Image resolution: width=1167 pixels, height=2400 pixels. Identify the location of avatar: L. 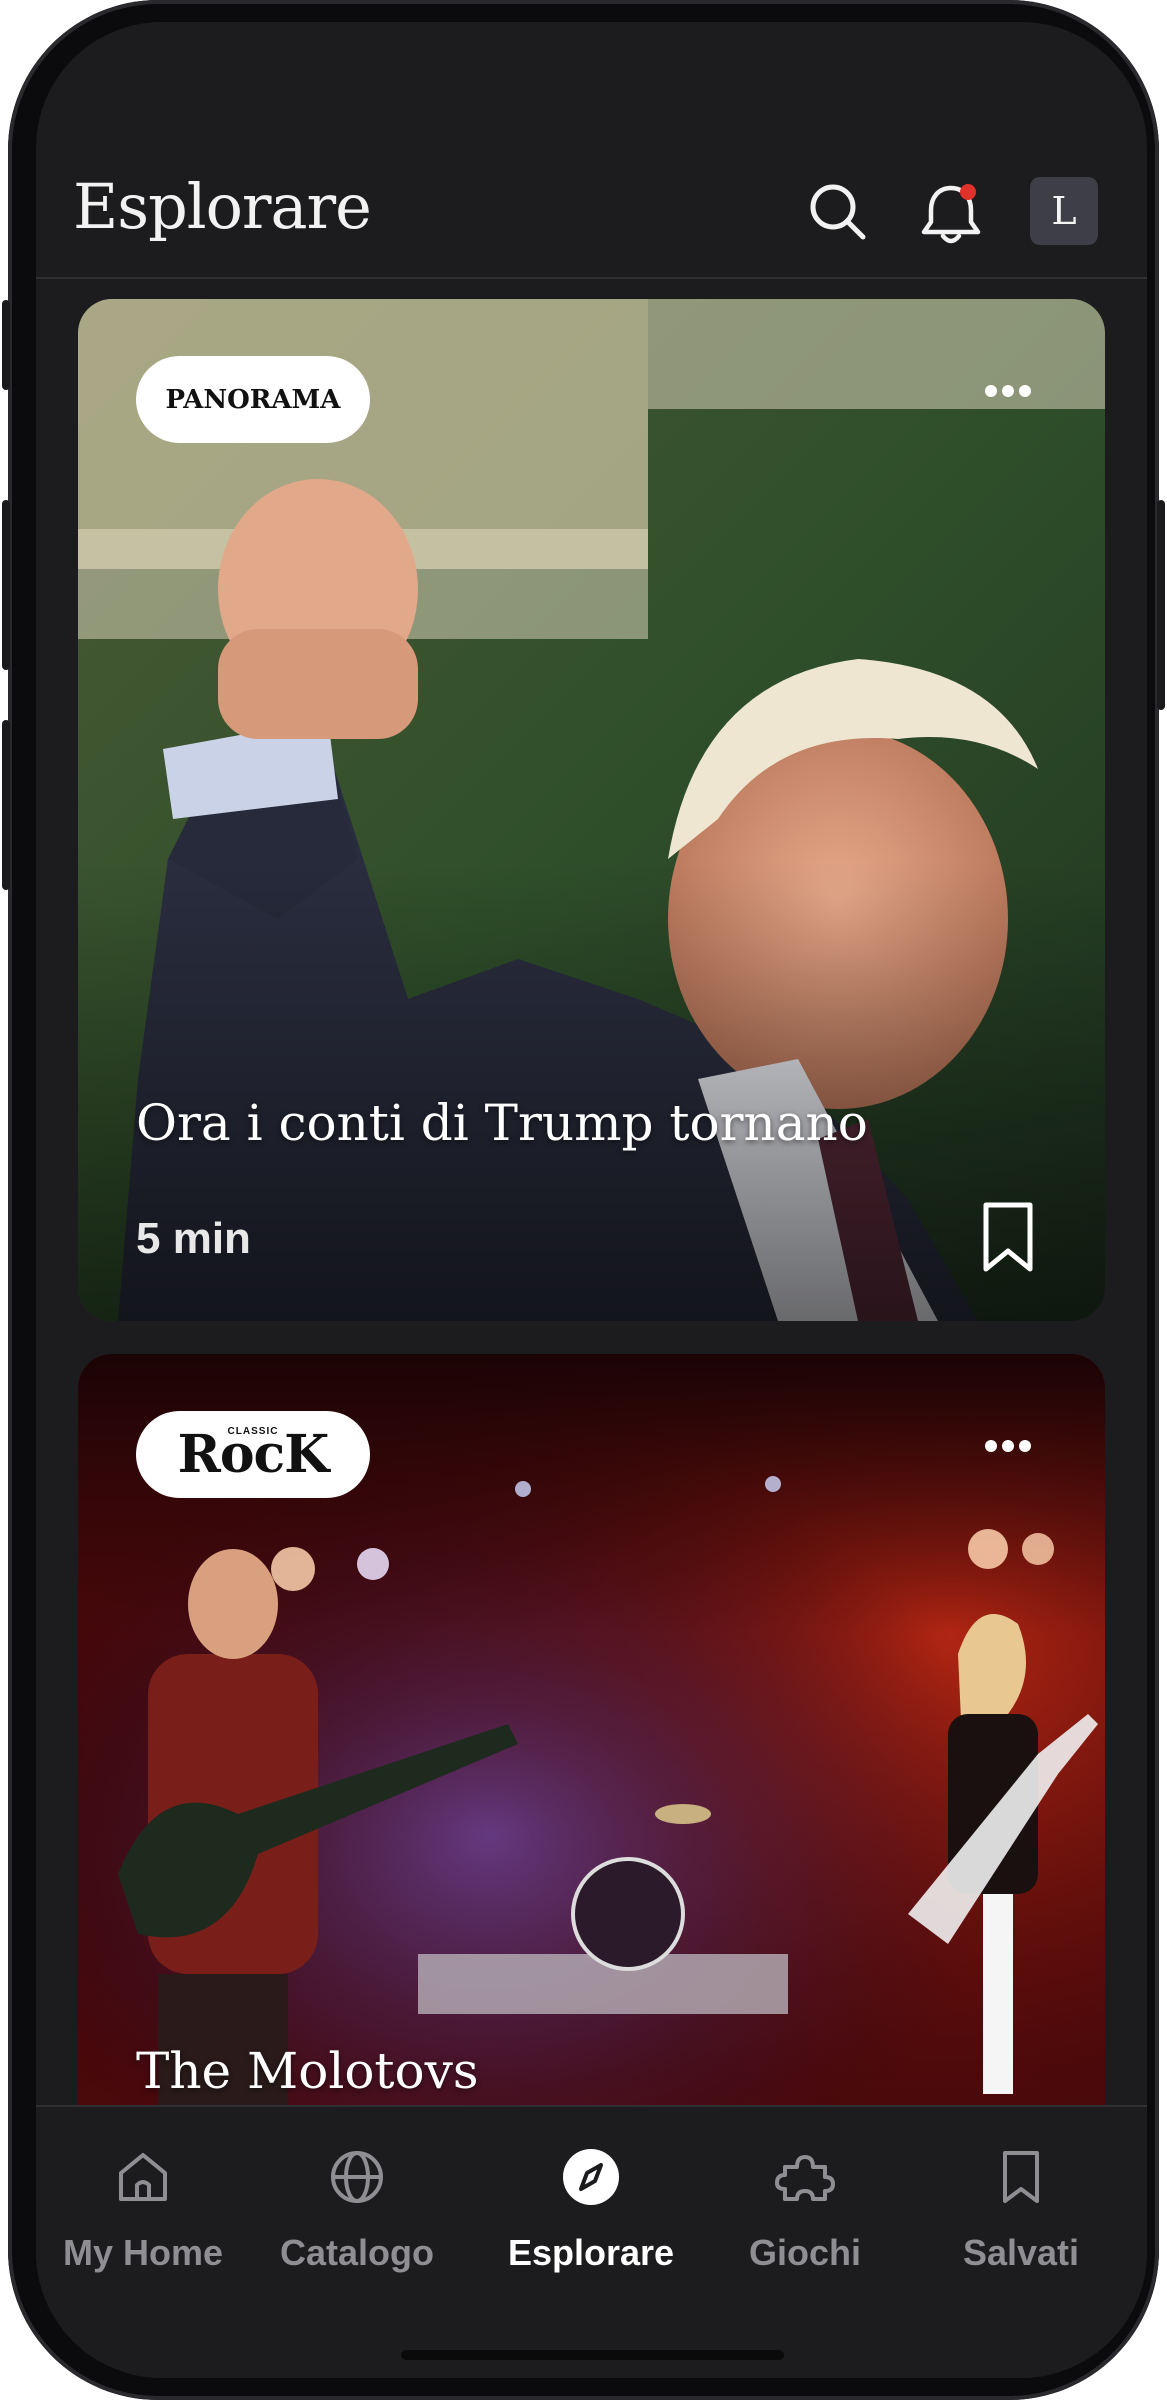
(1064, 211).